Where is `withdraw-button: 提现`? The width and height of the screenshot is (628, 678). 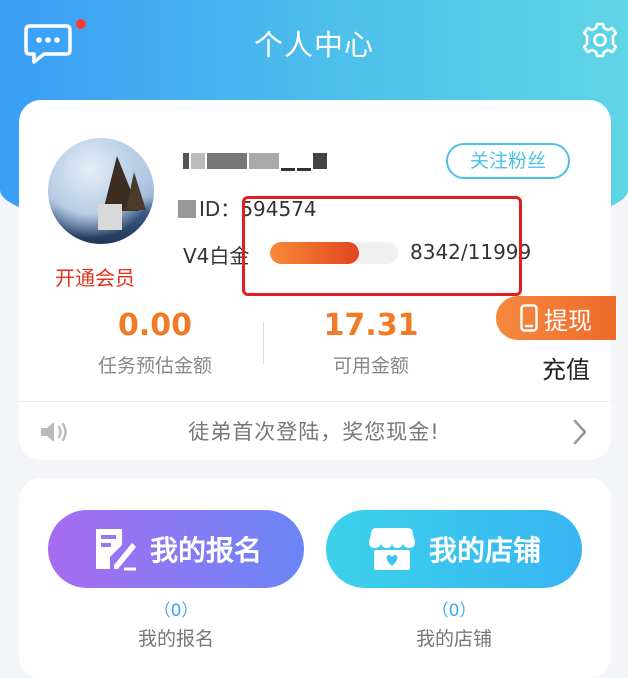 withdraw-button: 提现 is located at coordinates (556, 318).